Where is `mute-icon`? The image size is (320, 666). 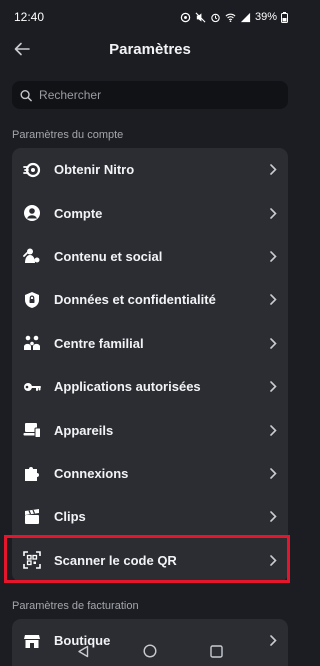 mute-icon is located at coordinates (200, 17).